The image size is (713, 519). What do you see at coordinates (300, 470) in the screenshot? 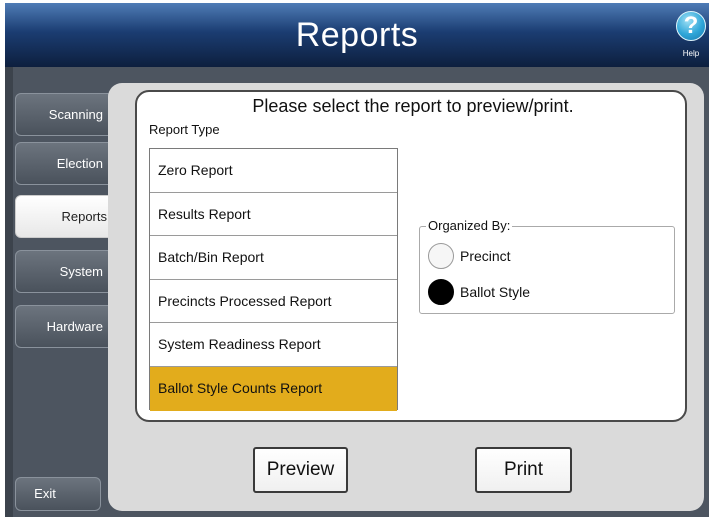
I see `preview-button: Preview` at bounding box center [300, 470].